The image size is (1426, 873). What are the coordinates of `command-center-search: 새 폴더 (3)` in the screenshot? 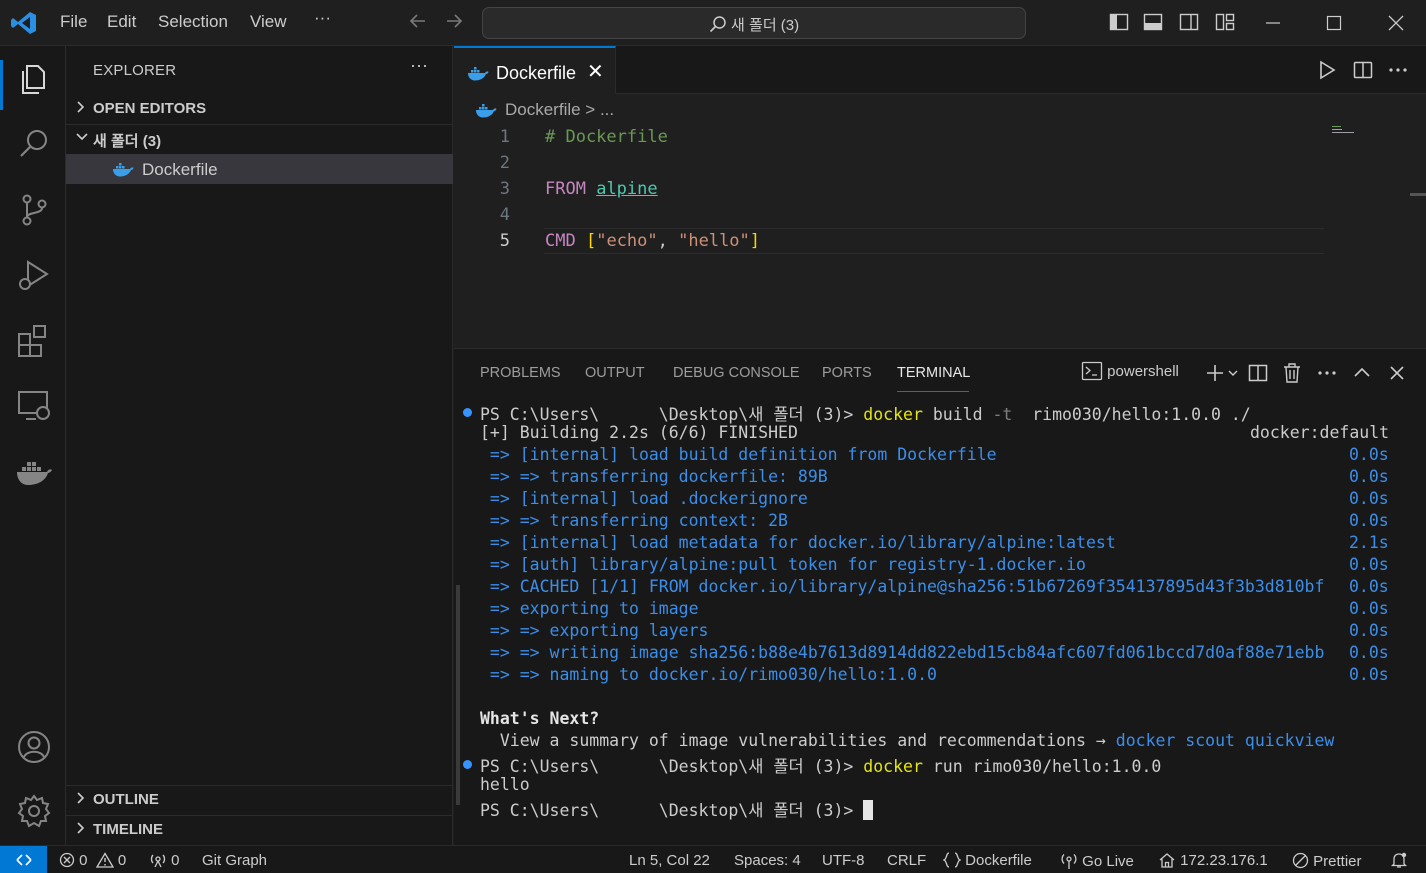 It's located at (754, 23).